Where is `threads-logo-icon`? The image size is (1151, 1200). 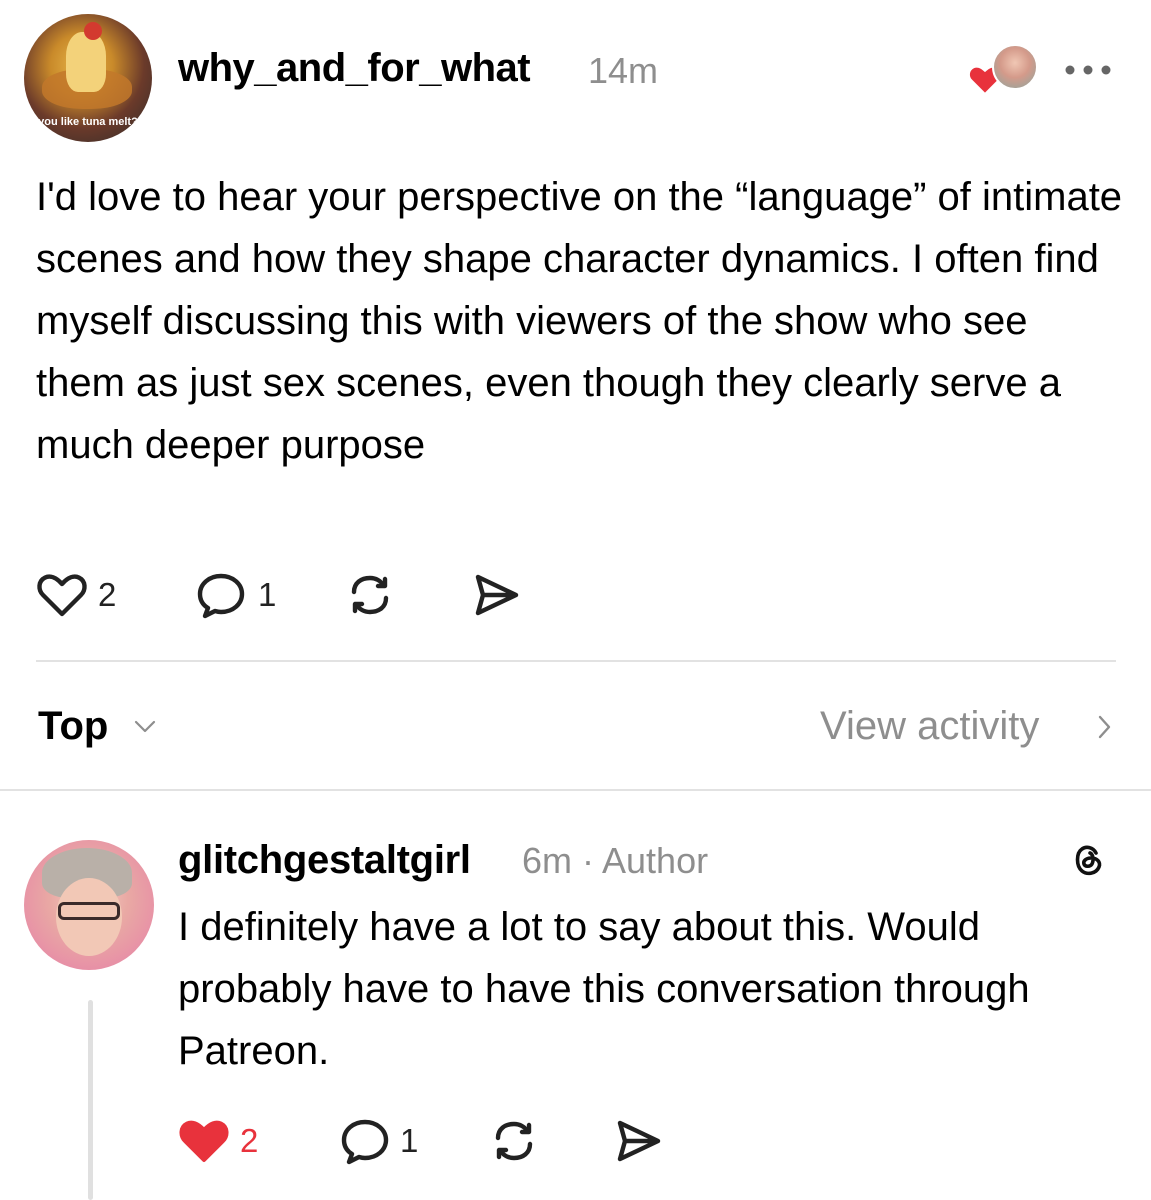 threads-logo-icon is located at coordinates (1088, 860).